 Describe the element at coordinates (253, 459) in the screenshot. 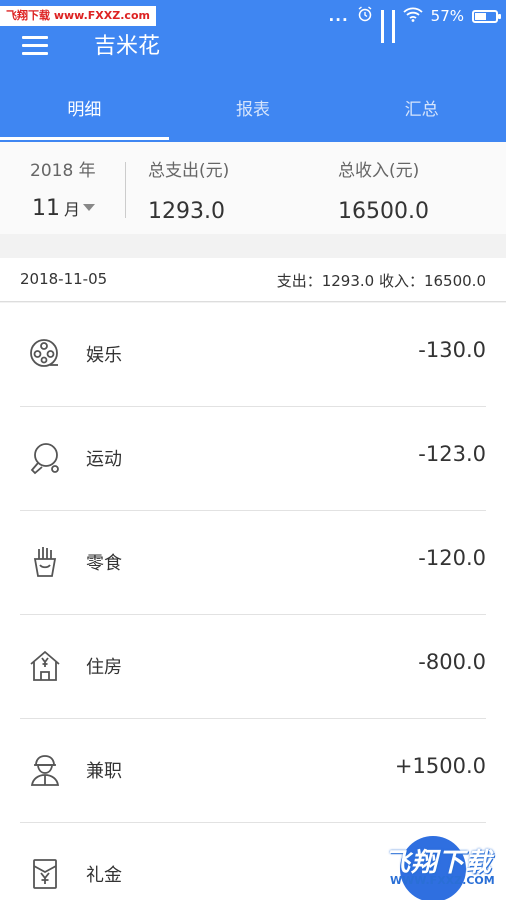

I see `list-item: 运动 -123.0` at that location.